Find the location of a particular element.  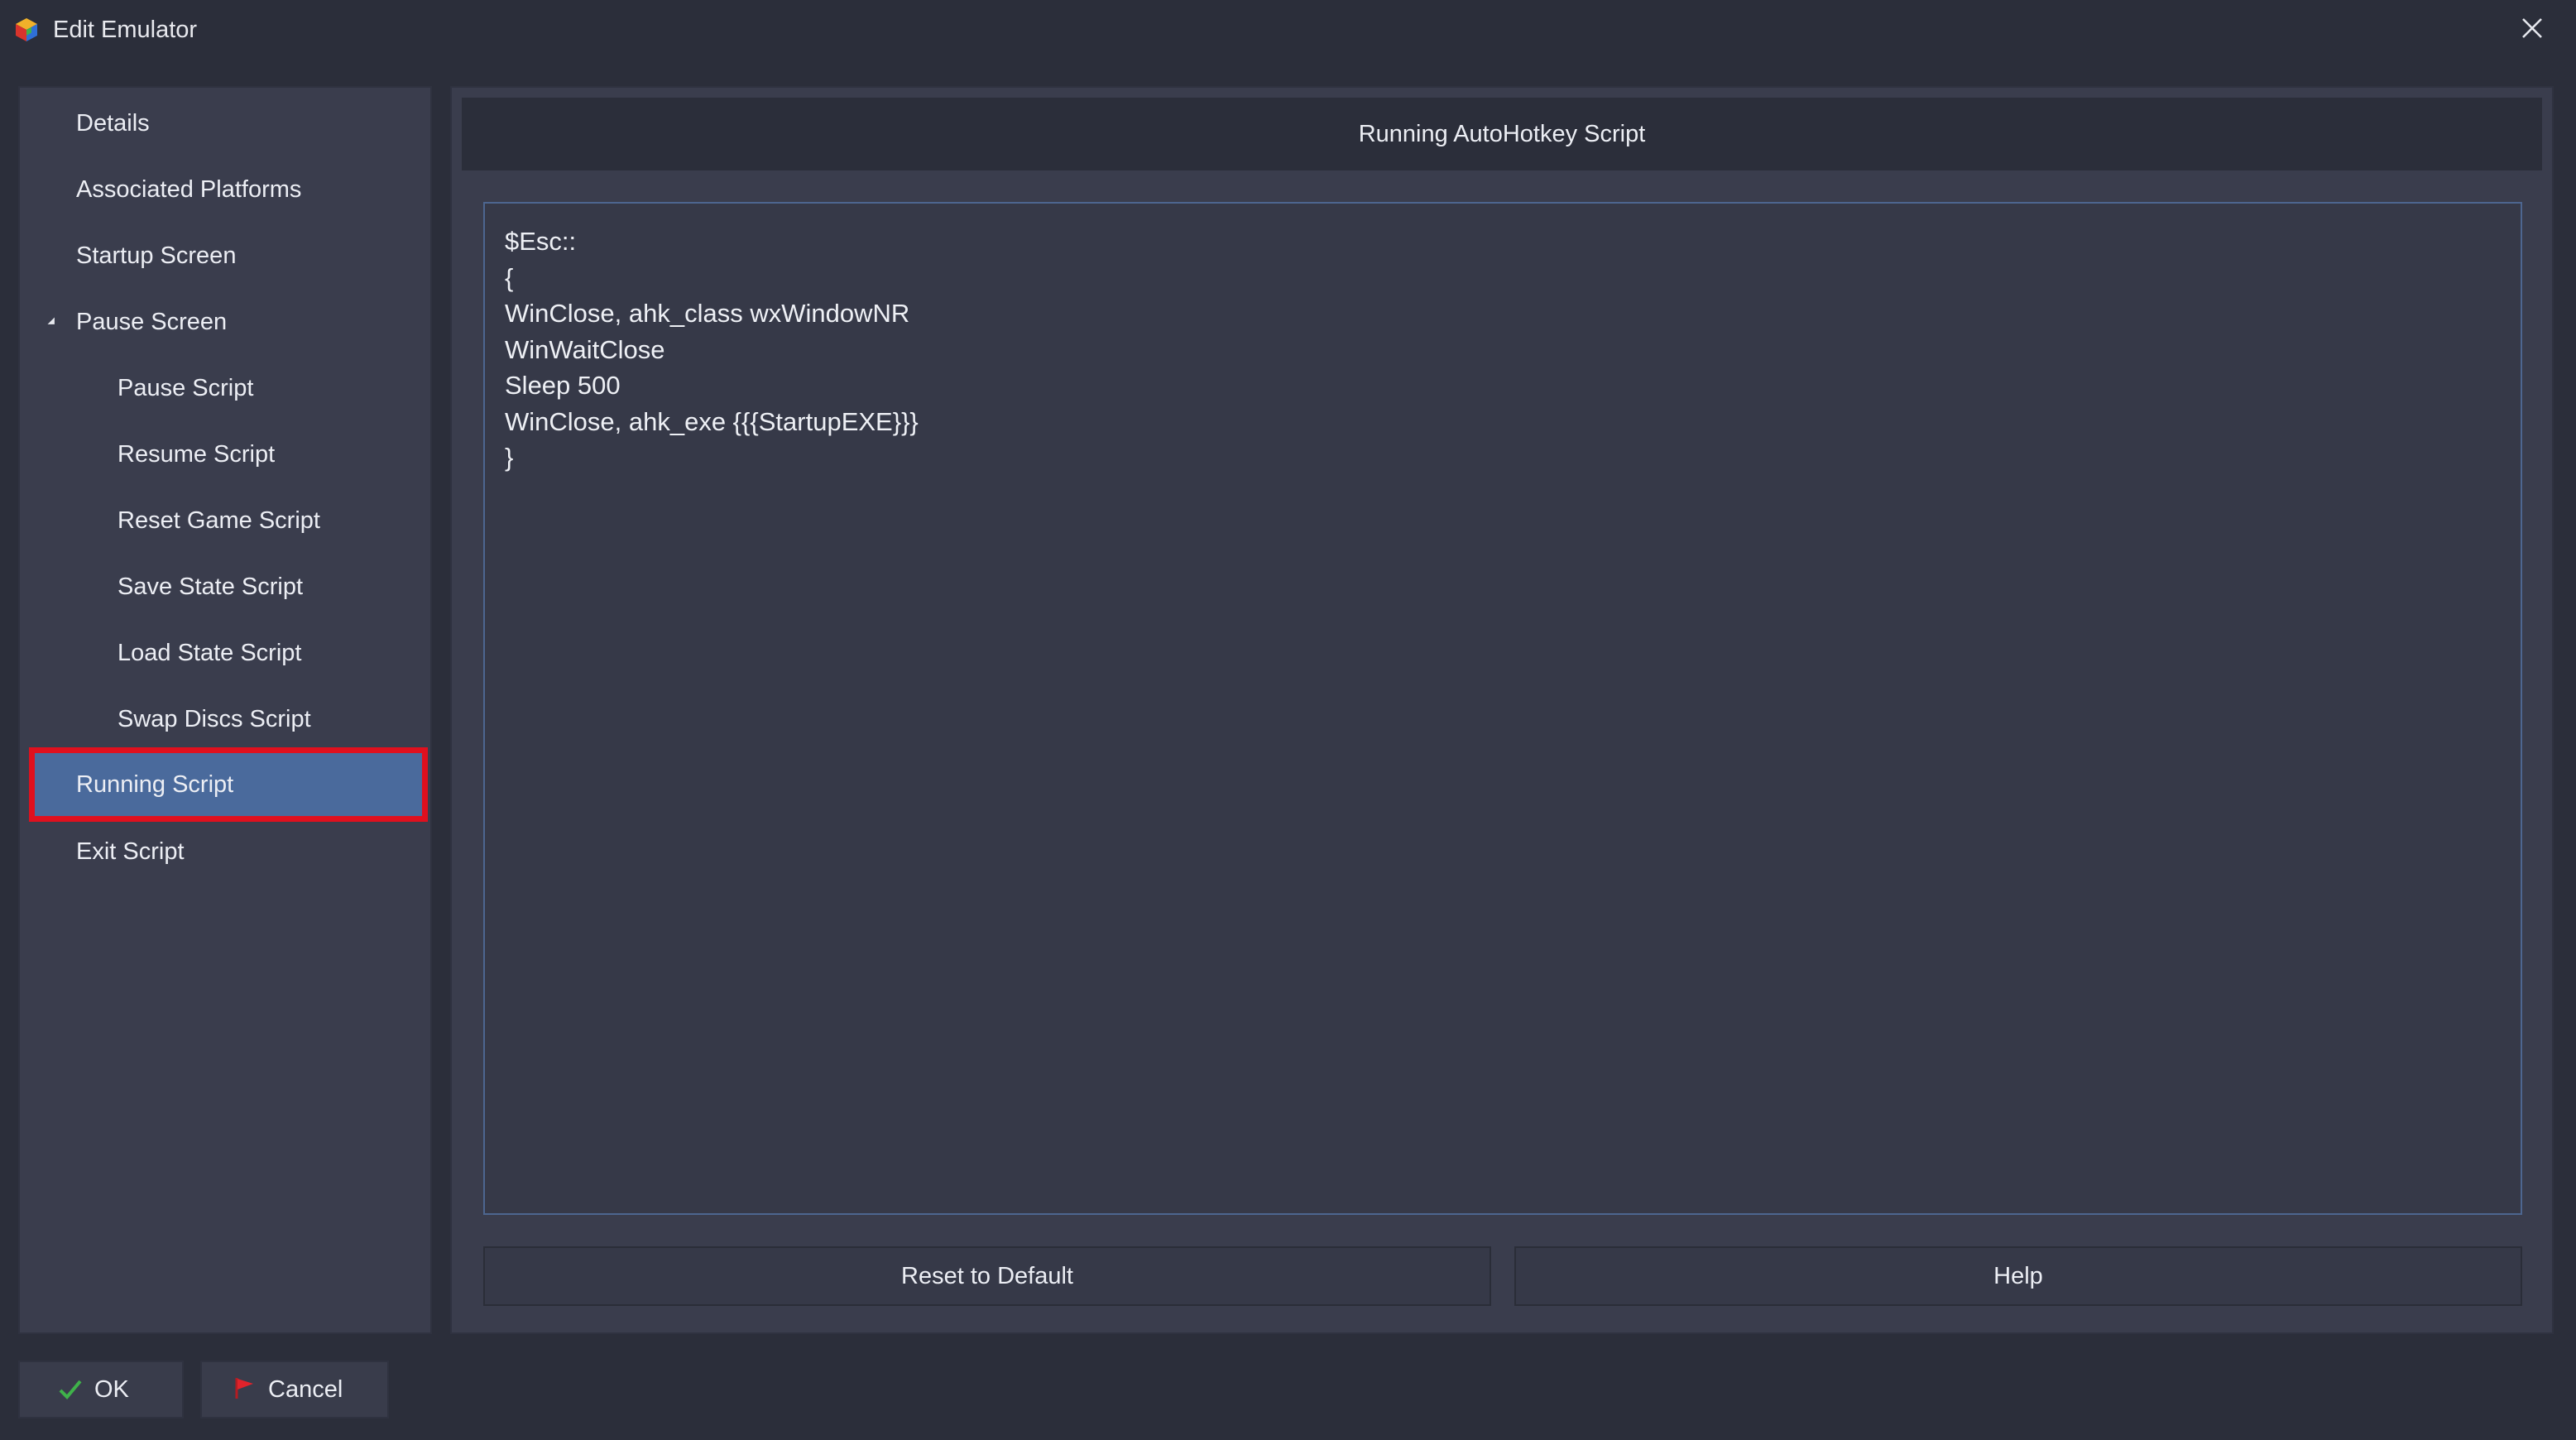

sidebar-item-label: Swap Discs Script is located at coordinates (215, 719).